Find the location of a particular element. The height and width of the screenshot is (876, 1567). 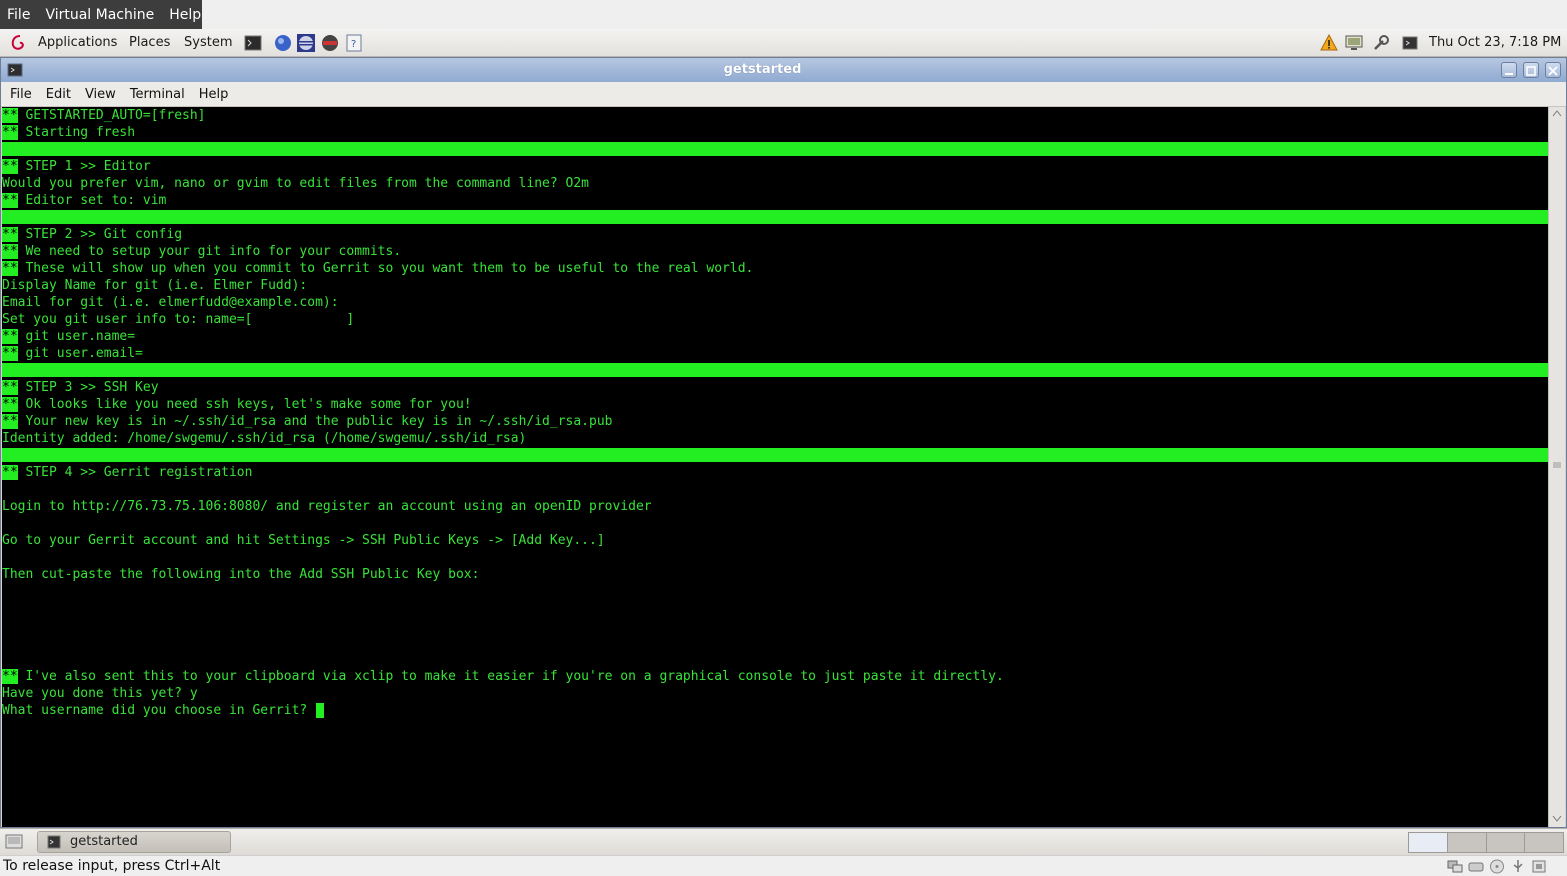

terminal-line: ** Editor set to: vim is located at coordinates (775, 200).